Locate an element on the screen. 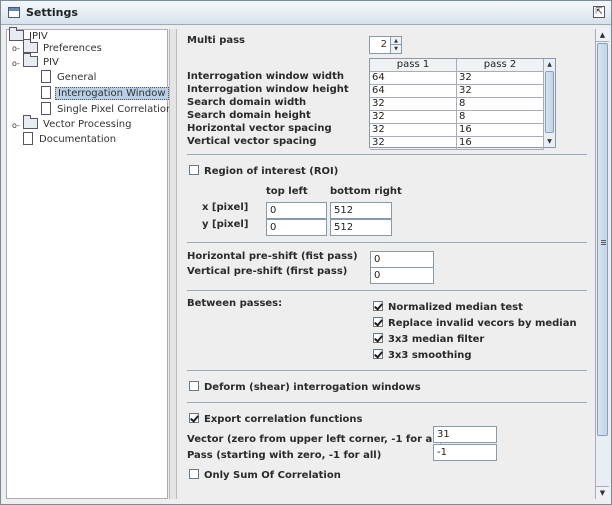 Image resolution: width=612 pixels, height=505 pixels. pass-row-label: Search domain height is located at coordinates (249, 115).